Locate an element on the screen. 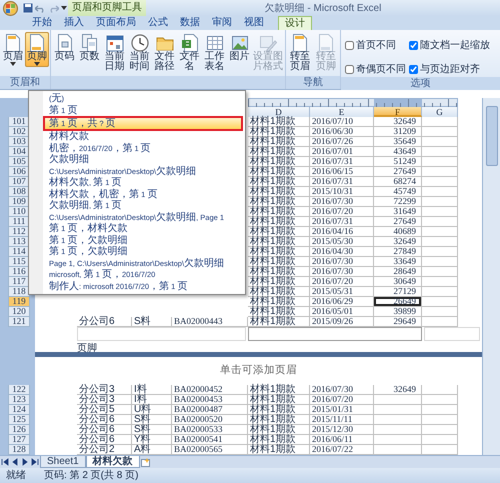 The image size is (500, 483). ribbon-button: 当前日期 is located at coordinates (114, 52).